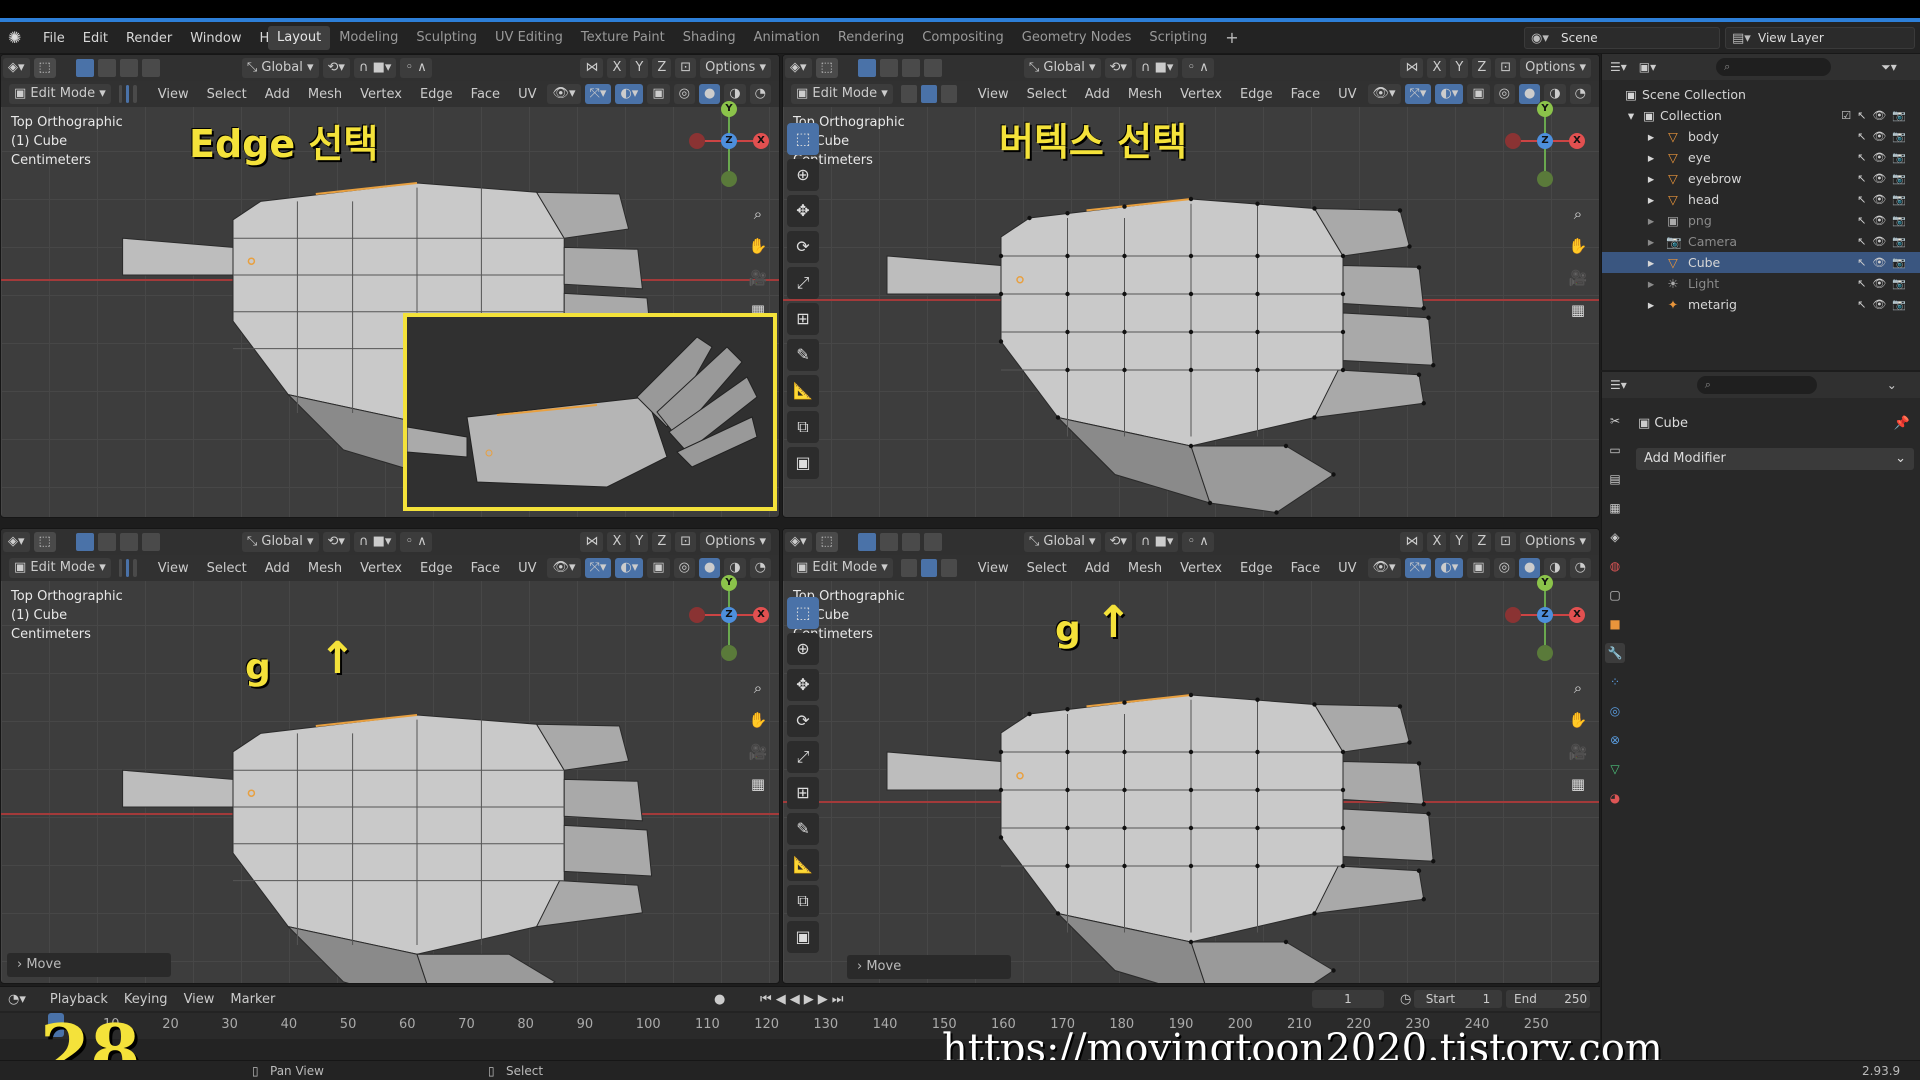 The height and width of the screenshot is (1080, 1920). Describe the element at coordinates (908, 94) in the screenshot. I see `vertex-select-mode-icon` at that location.